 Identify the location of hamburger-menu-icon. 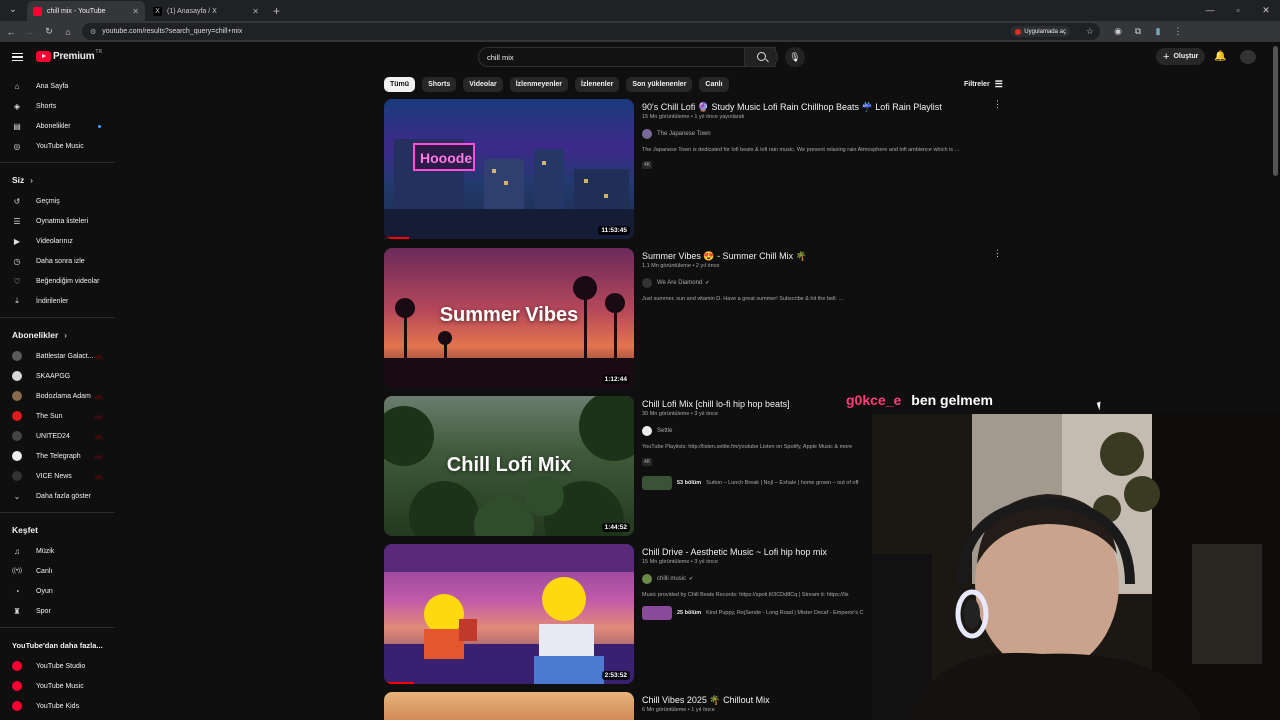
(17, 57).